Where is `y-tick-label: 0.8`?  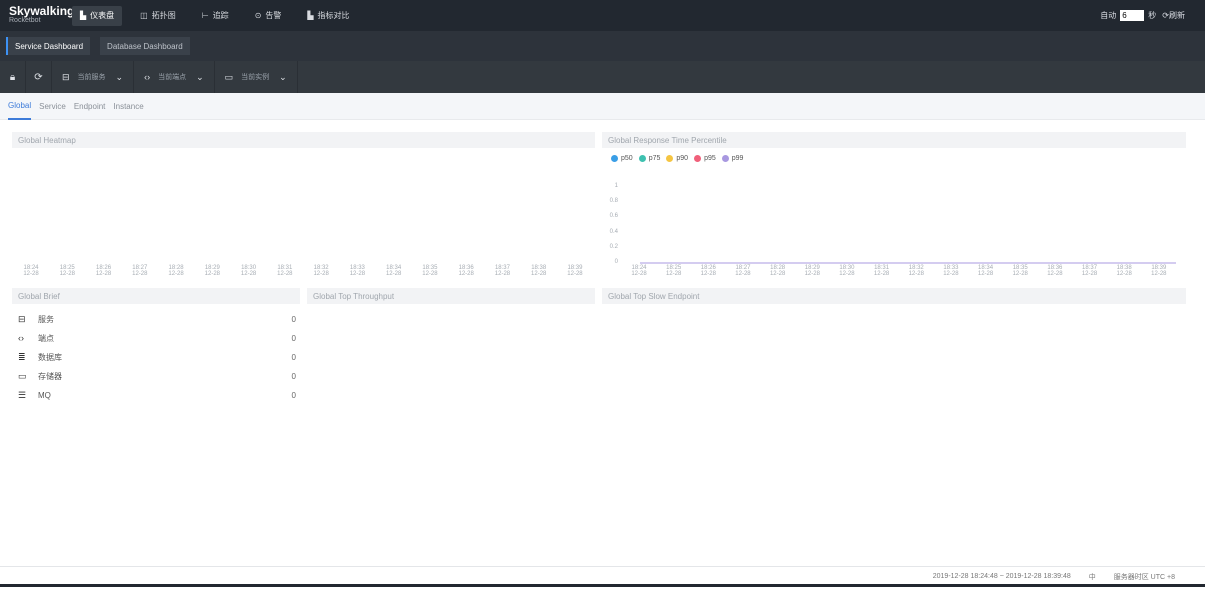 y-tick-label: 0.8 is located at coordinates (613, 201).